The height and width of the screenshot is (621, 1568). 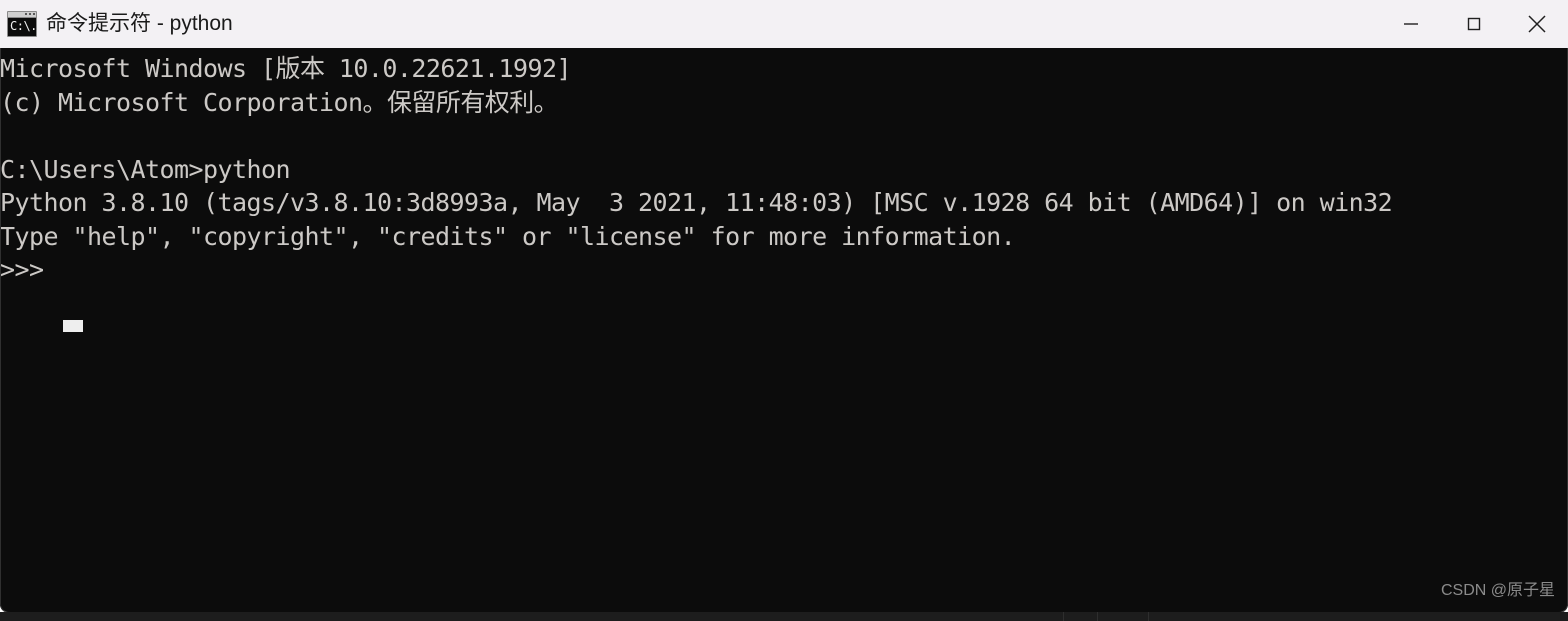 I want to click on watermark: CSDN @原子星, so click(x=1497, y=590).